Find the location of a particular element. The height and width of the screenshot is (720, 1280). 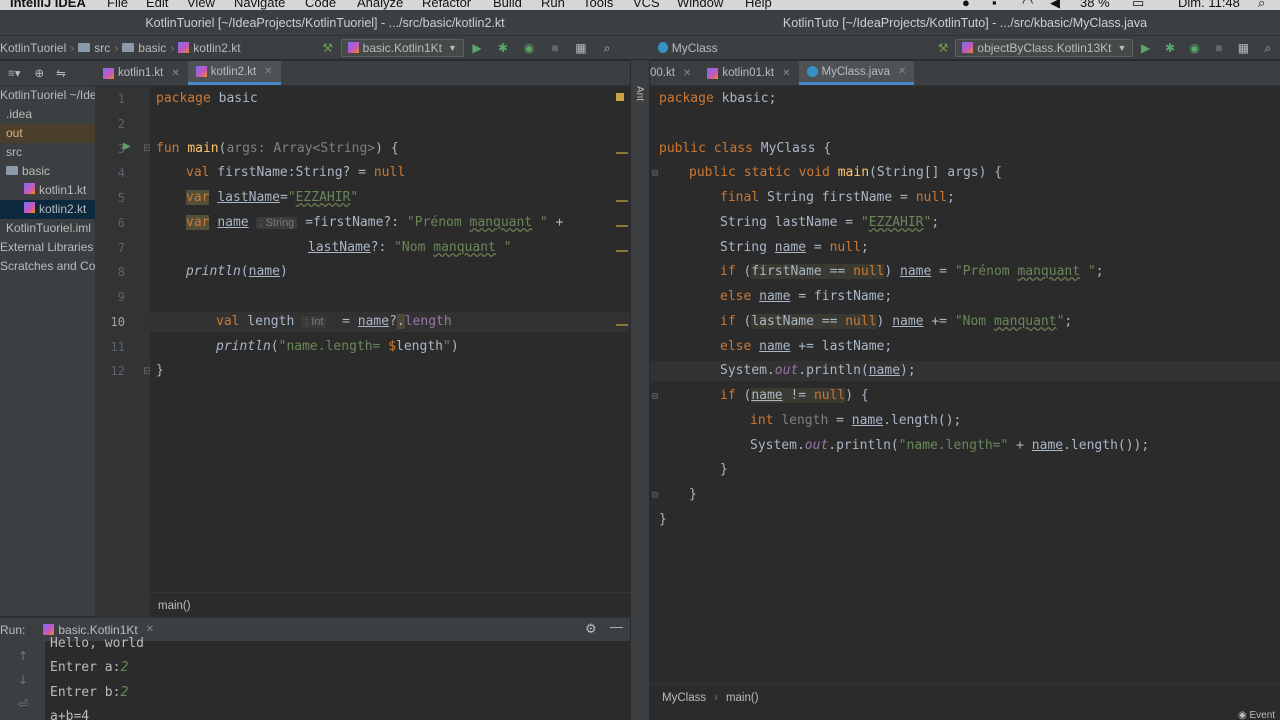

tree-item-idea: .idea is located at coordinates (47, 114).